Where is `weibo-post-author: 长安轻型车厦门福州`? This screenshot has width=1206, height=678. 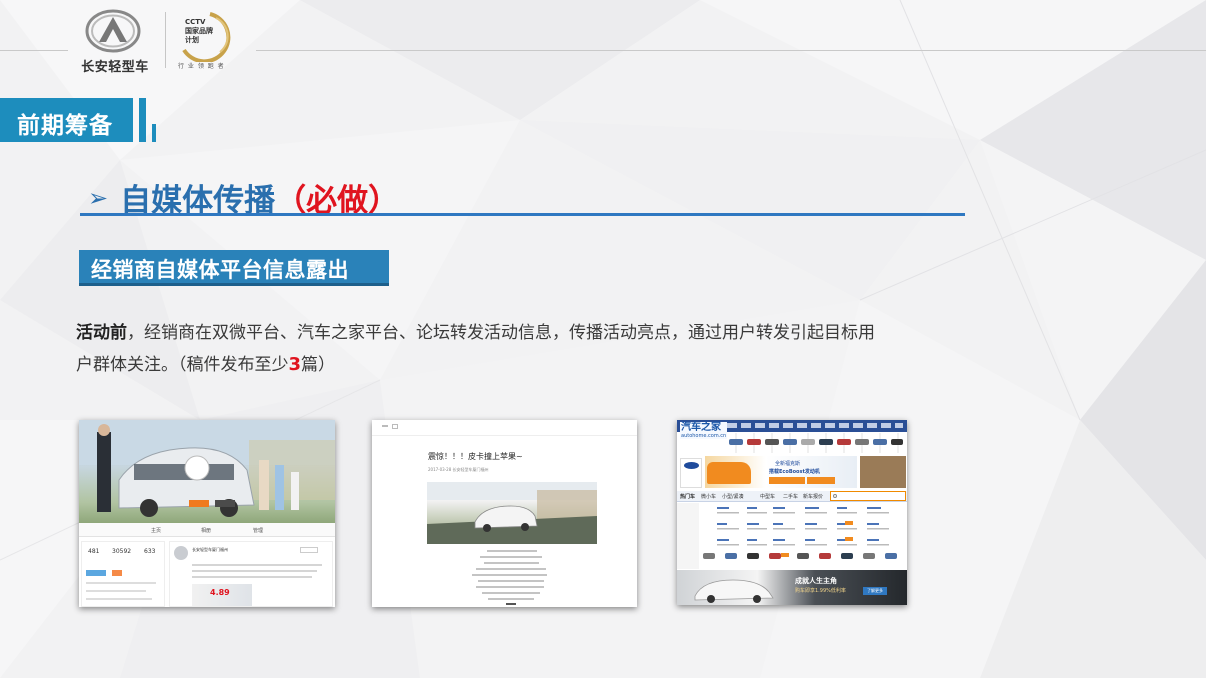 weibo-post-author: 长安轻型车厦门福州 is located at coordinates (210, 549).